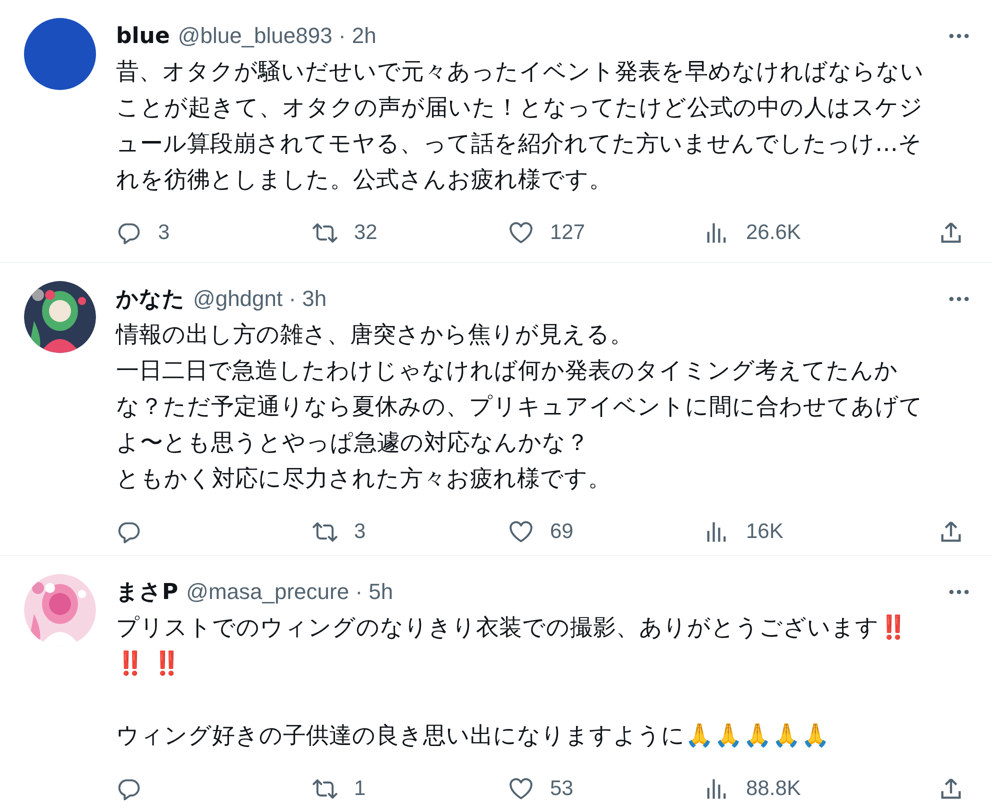  What do you see at coordinates (773, 789) in the screenshot?
I see `action-count: 88.8K` at bounding box center [773, 789].